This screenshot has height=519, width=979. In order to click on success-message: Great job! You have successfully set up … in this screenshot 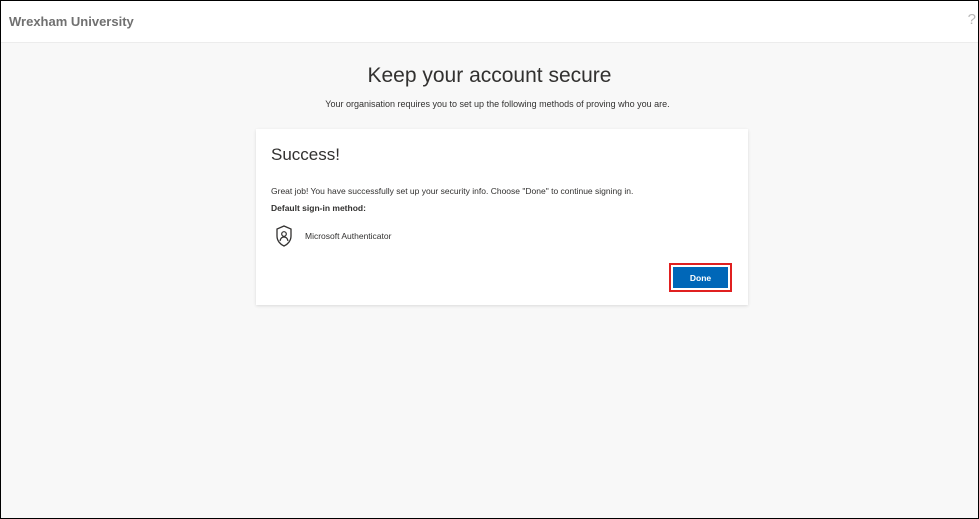, I will do `click(452, 191)`.